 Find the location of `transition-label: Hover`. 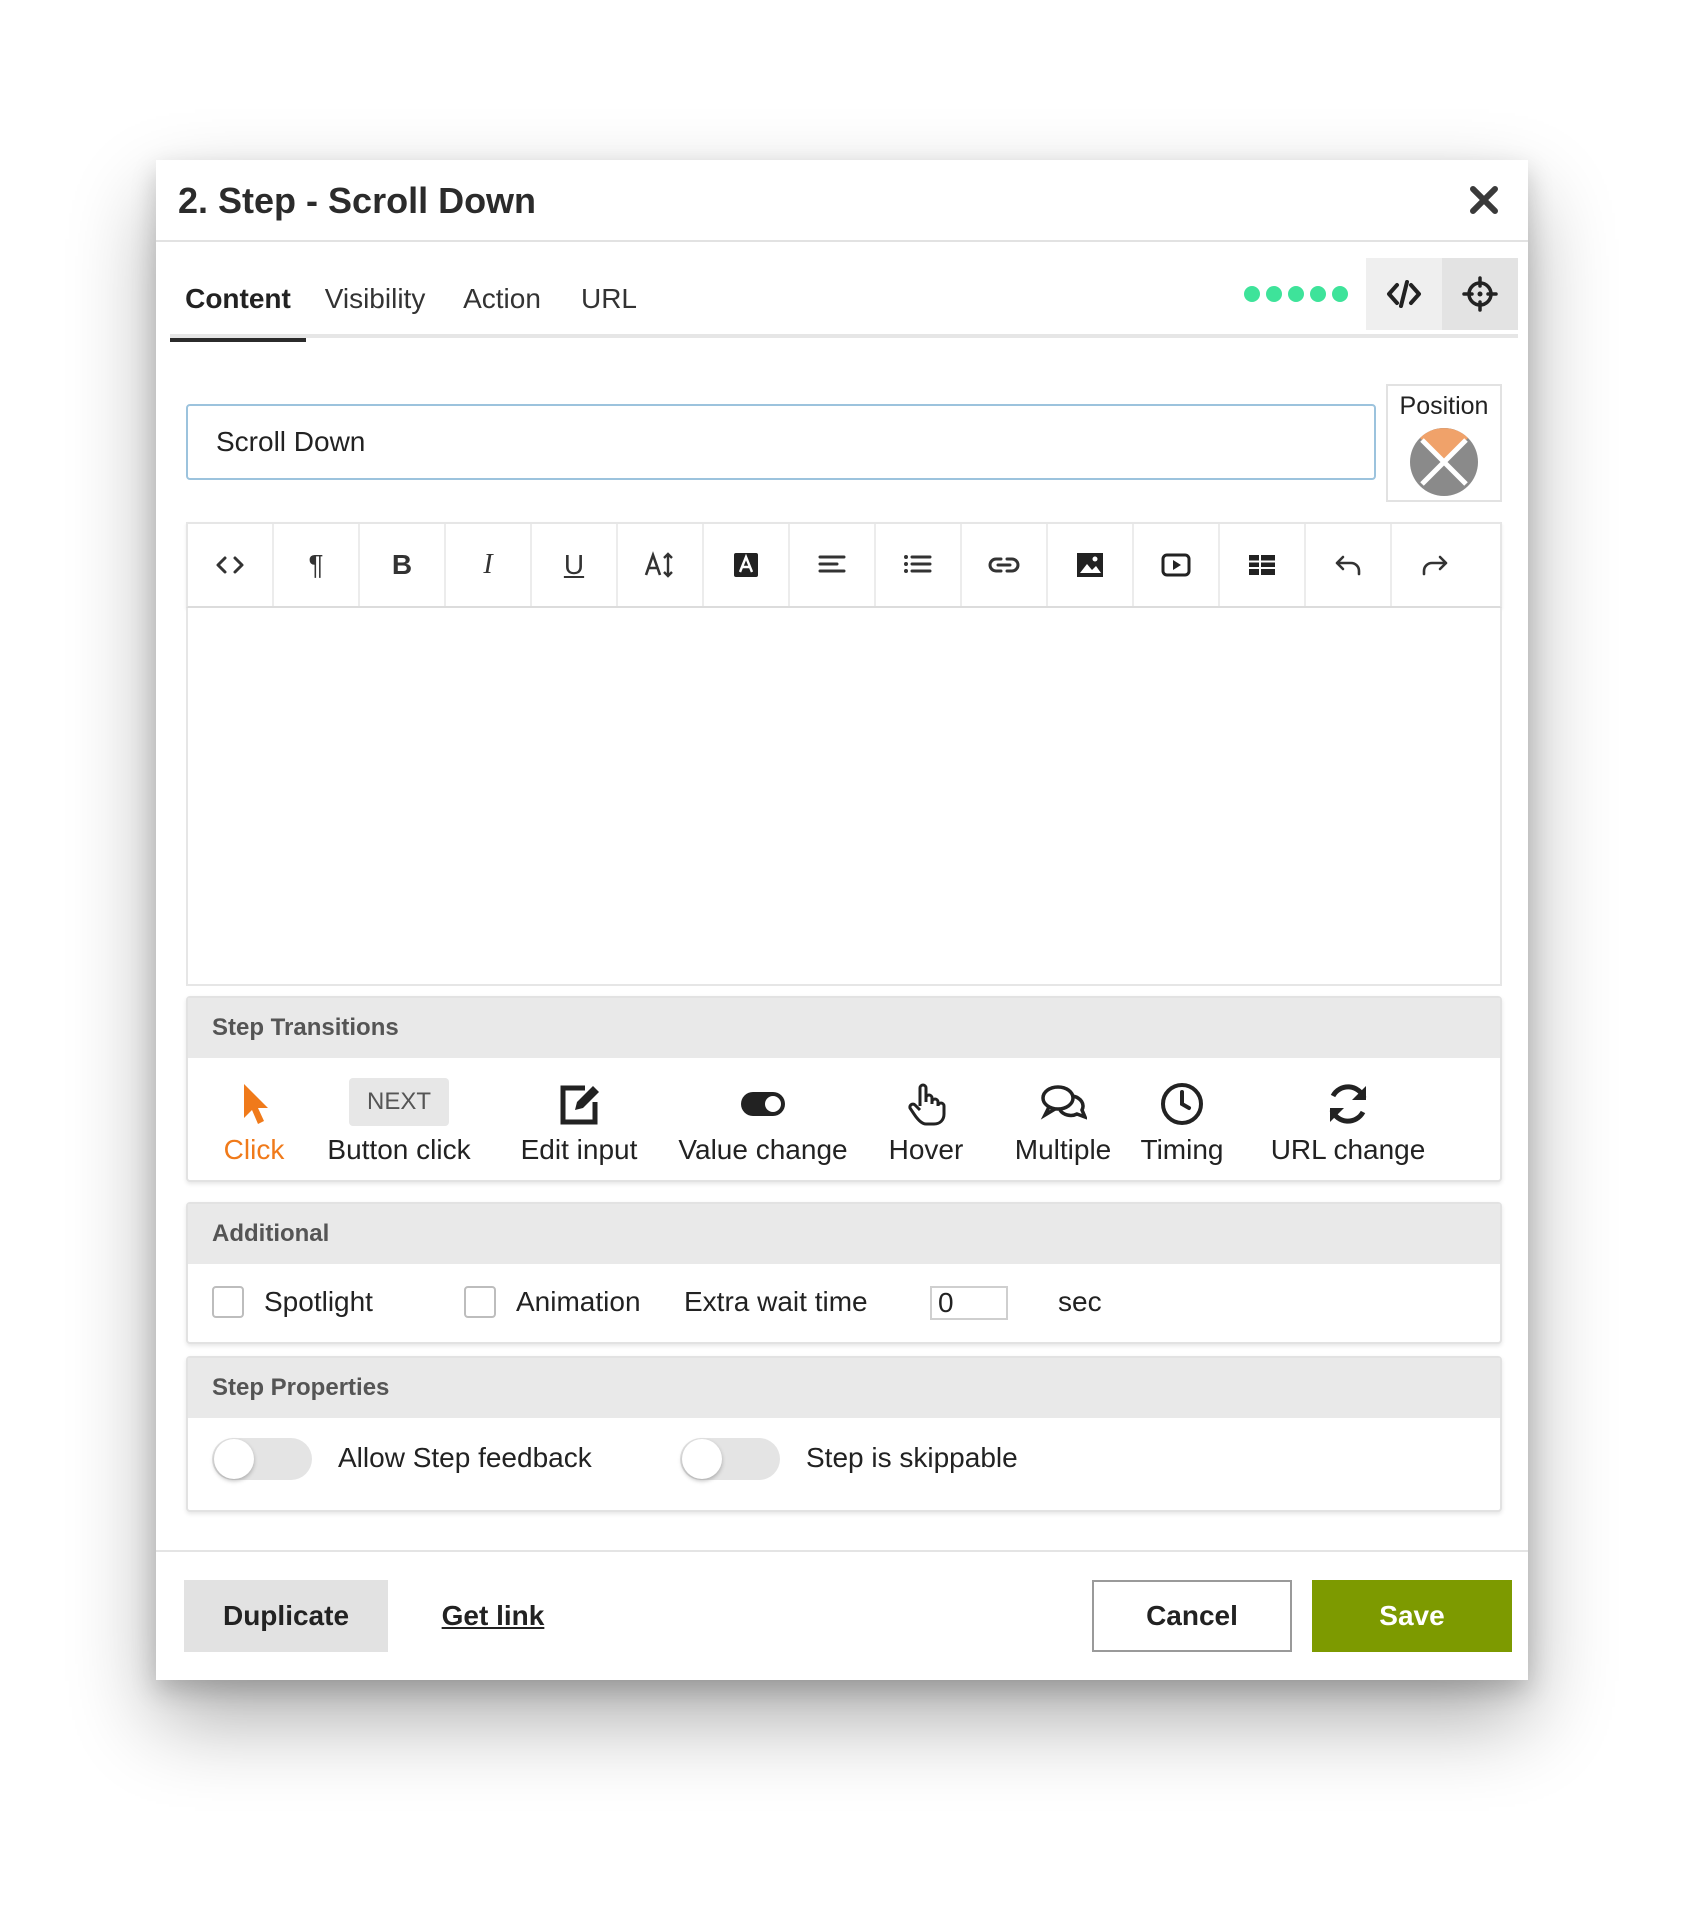

transition-label: Hover is located at coordinates (926, 1149).